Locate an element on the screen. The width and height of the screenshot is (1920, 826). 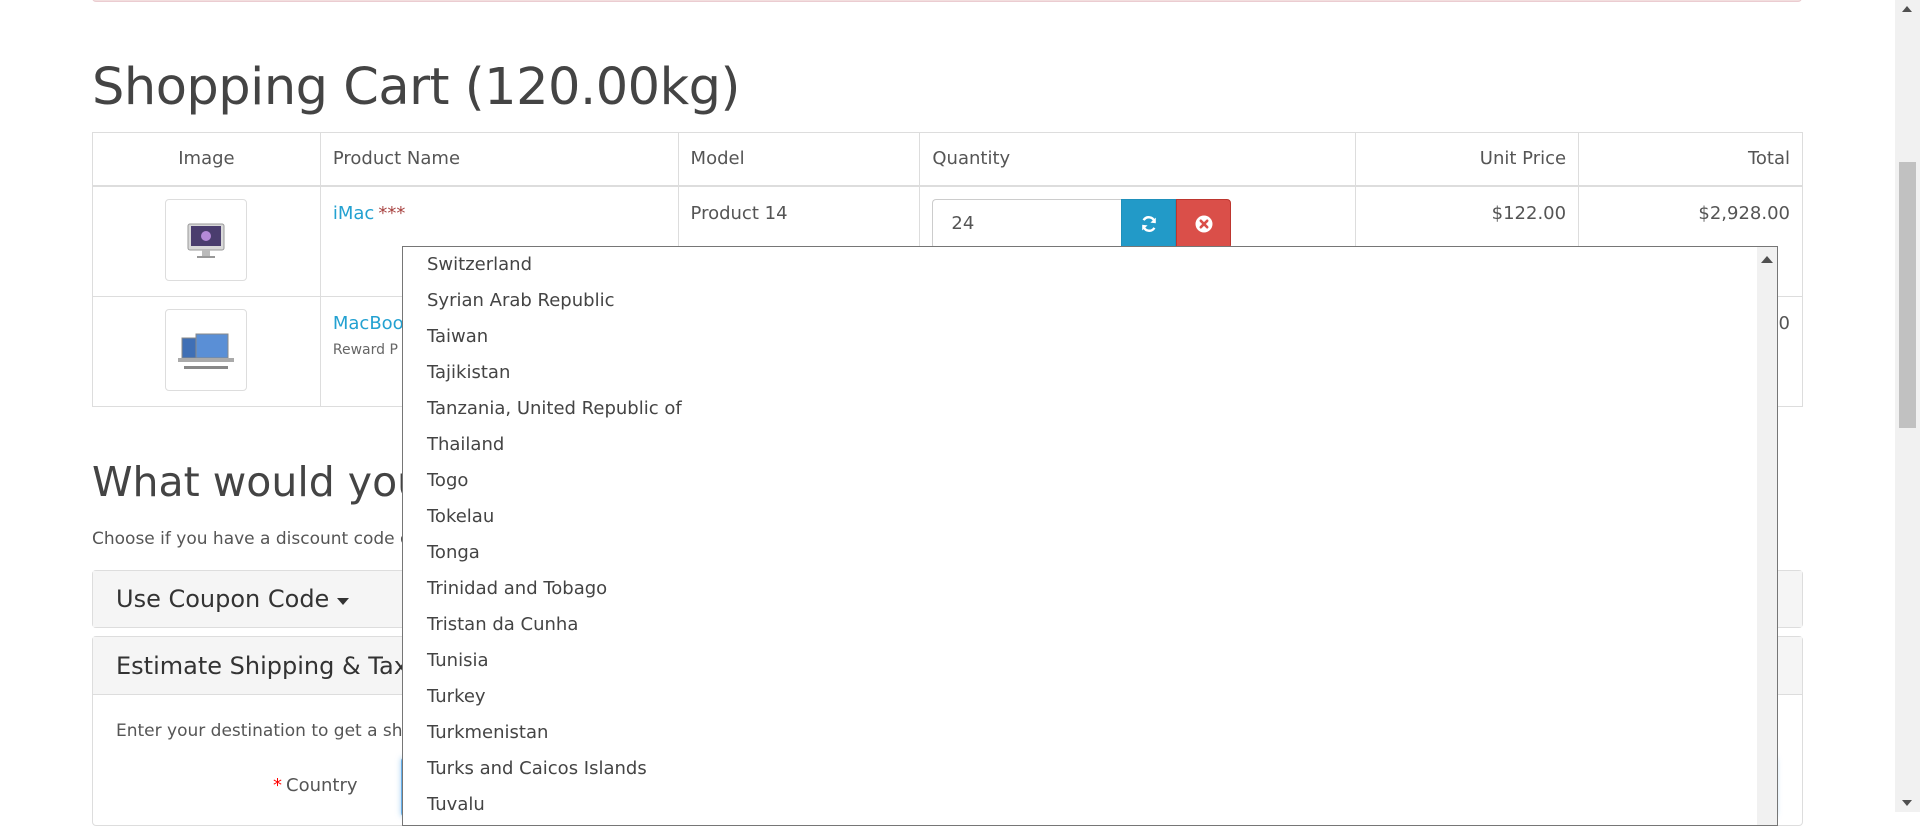
country-option: Tanzania, United Republic of is located at coordinates (1080, 409).